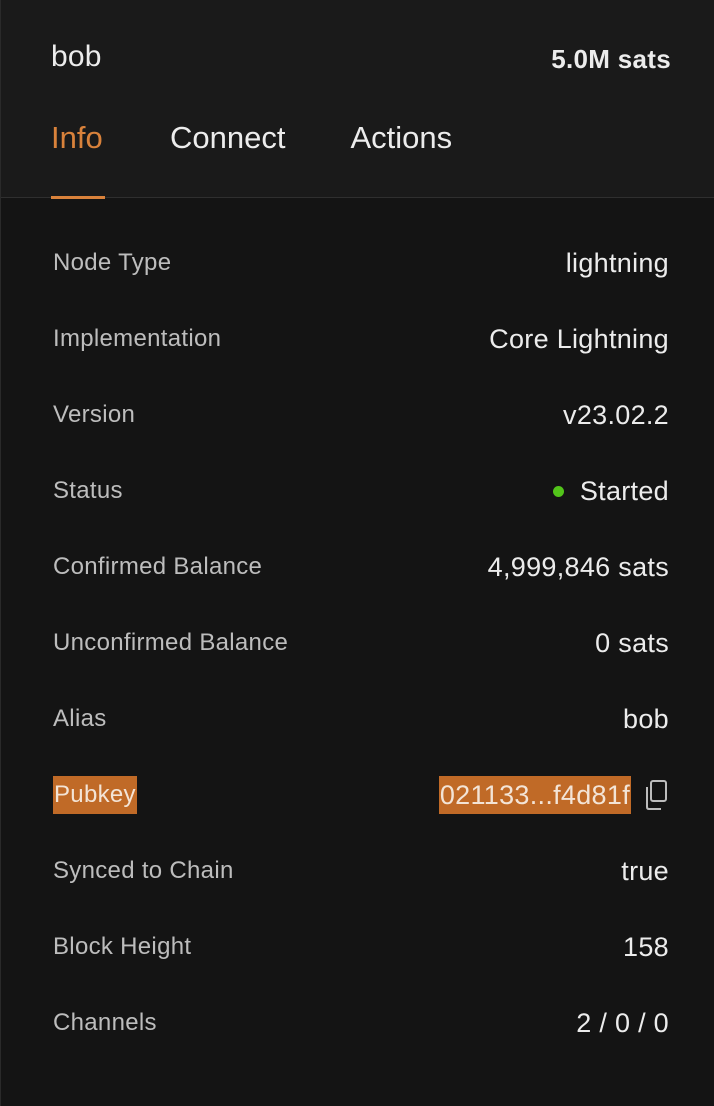 This screenshot has width=714, height=1106. What do you see at coordinates (361, 282) in the screenshot?
I see `detail-row-node-type: Node Type lightning` at bounding box center [361, 282].